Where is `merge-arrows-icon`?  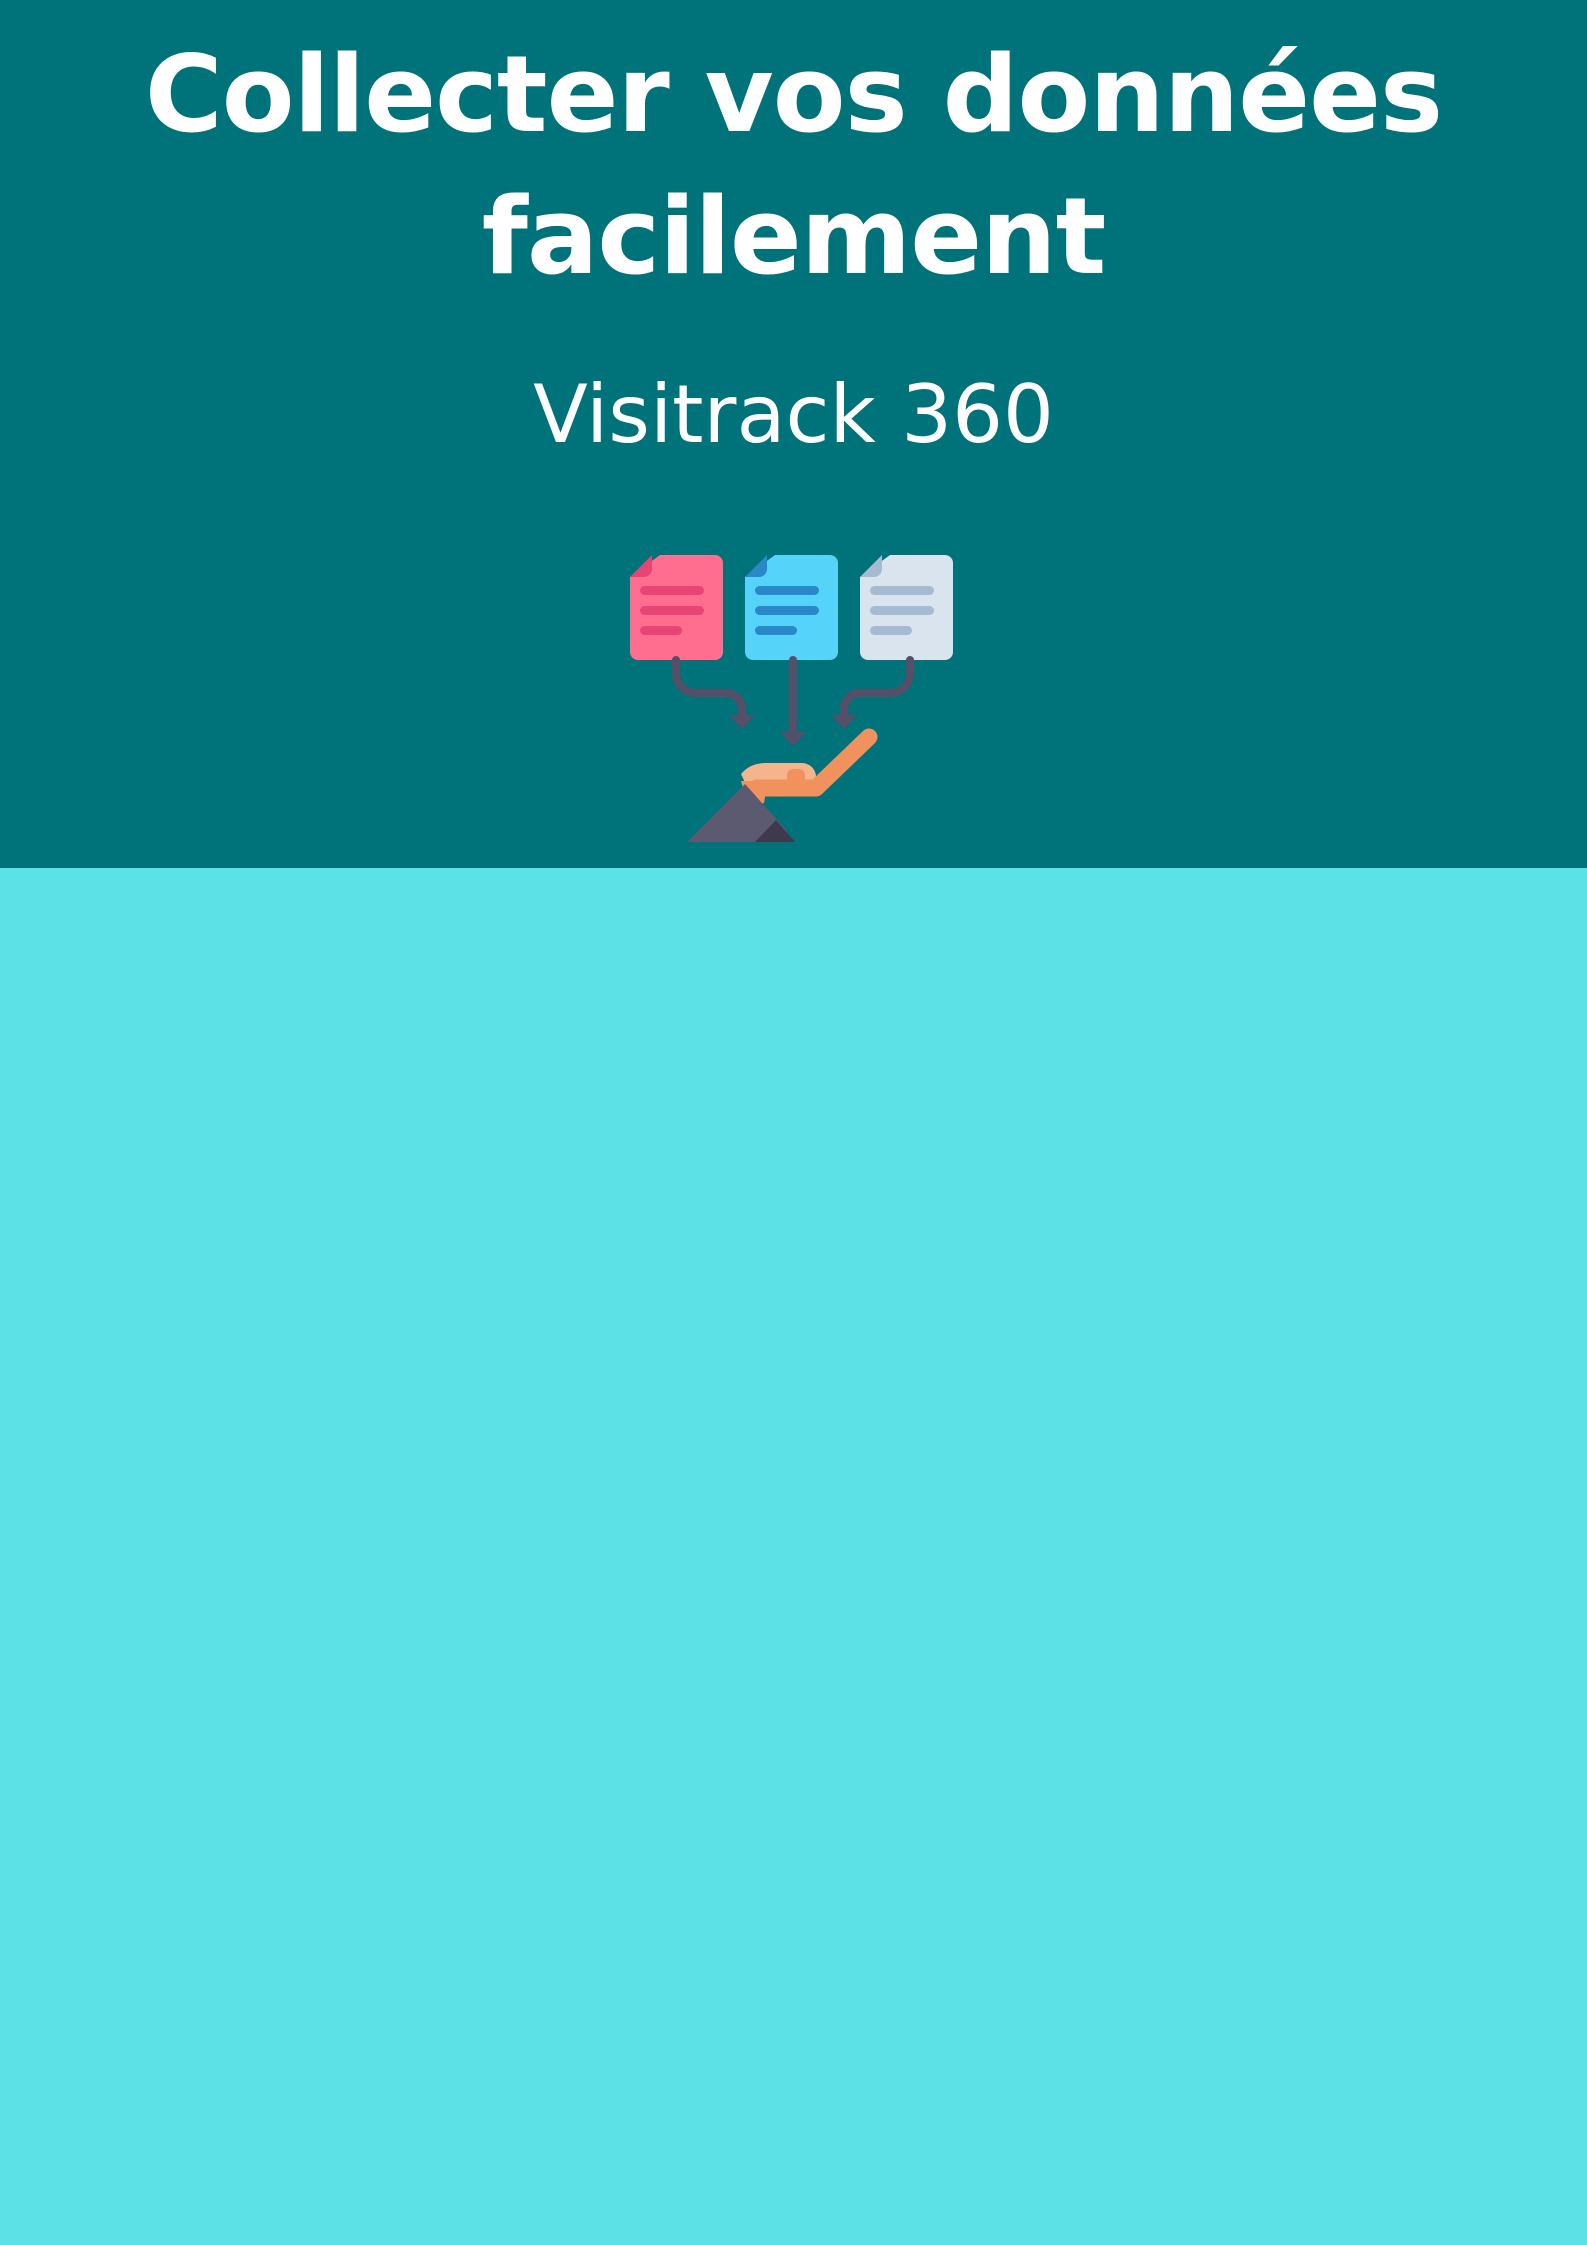
merge-arrows-icon is located at coordinates (793, 696).